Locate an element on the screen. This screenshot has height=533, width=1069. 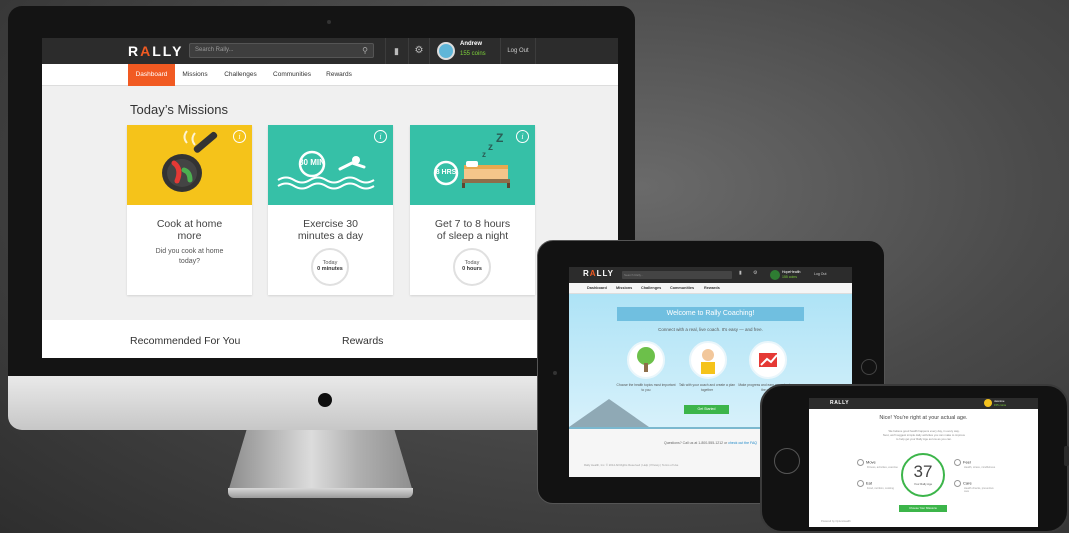
side-button is located at coordinates (1066, 456).